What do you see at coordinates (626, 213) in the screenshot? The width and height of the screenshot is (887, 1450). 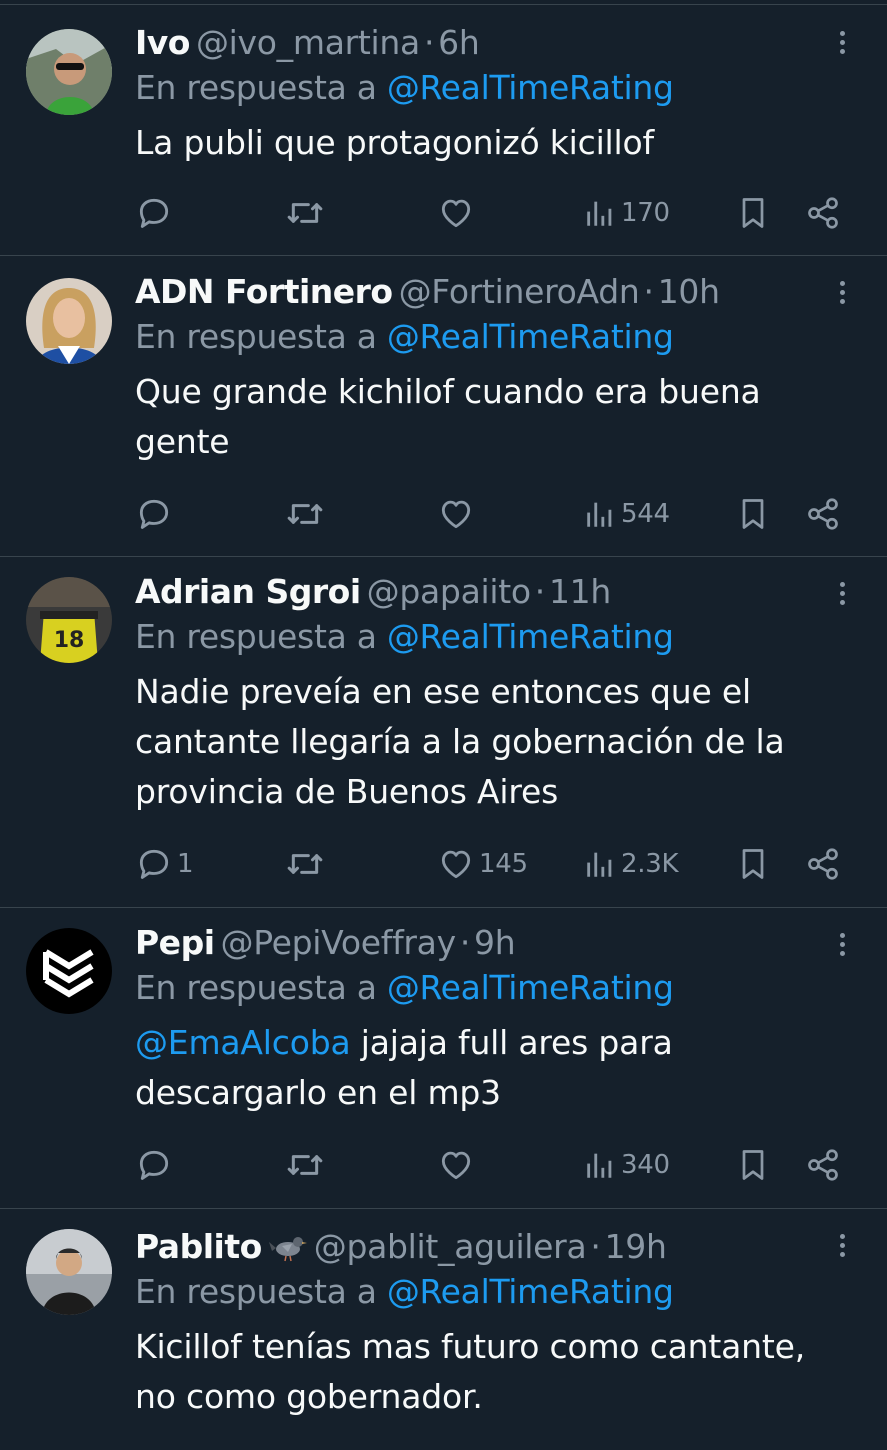 I see `views-button: 170` at bounding box center [626, 213].